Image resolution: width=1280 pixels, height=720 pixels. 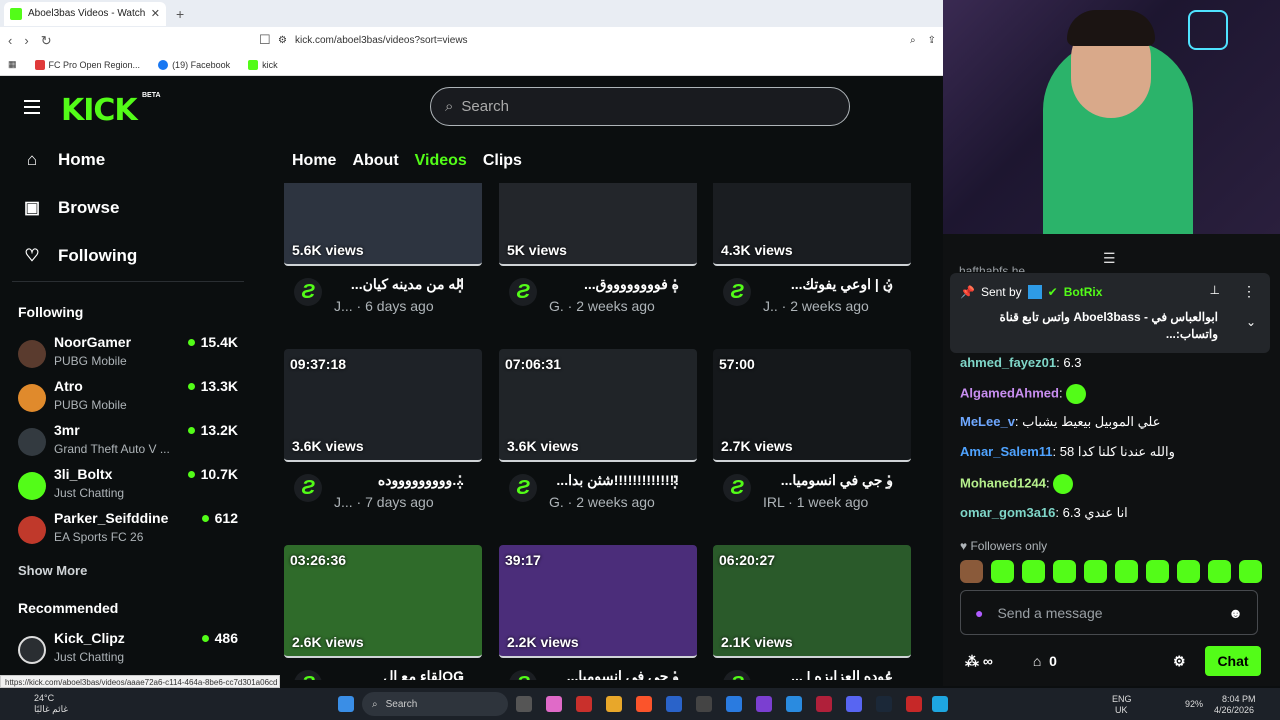 What do you see at coordinates (854, 704) in the screenshot?
I see `discord-icon` at bounding box center [854, 704].